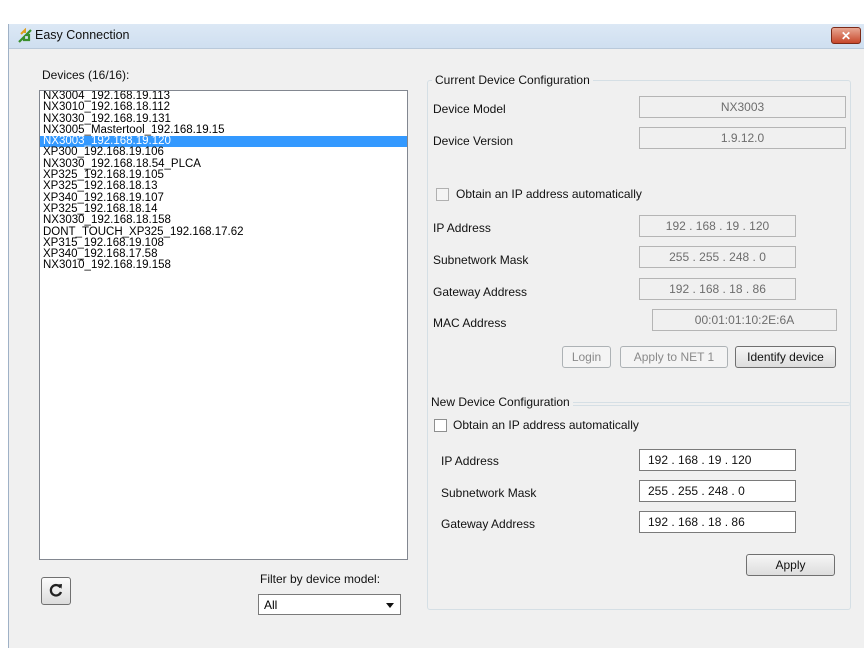  Describe the element at coordinates (488, 524) in the screenshot. I see `new-gateway-label: Gateway Address` at that location.